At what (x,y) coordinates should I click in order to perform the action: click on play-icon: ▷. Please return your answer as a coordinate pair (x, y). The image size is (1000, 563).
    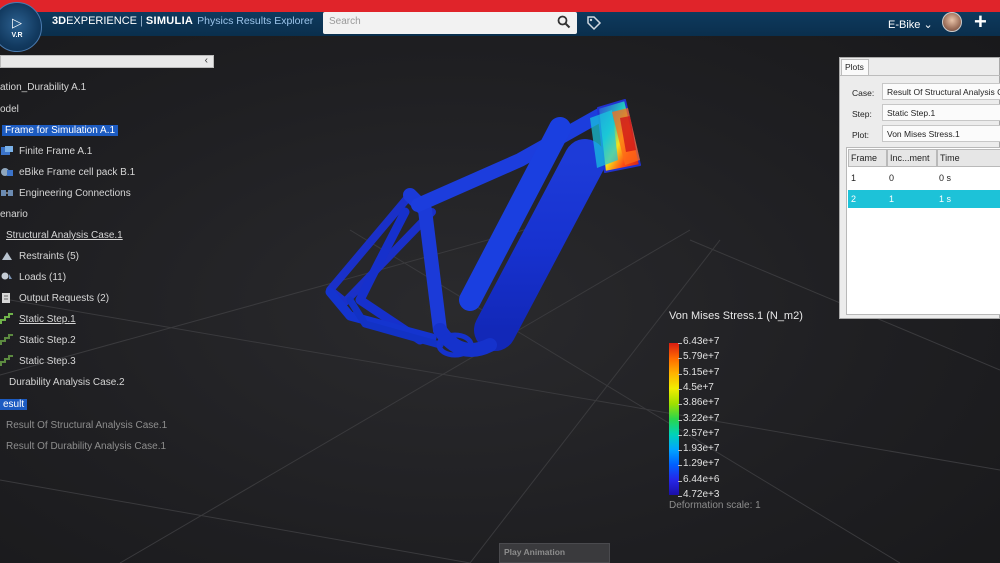
    Looking at the image, I should click on (17, 22).